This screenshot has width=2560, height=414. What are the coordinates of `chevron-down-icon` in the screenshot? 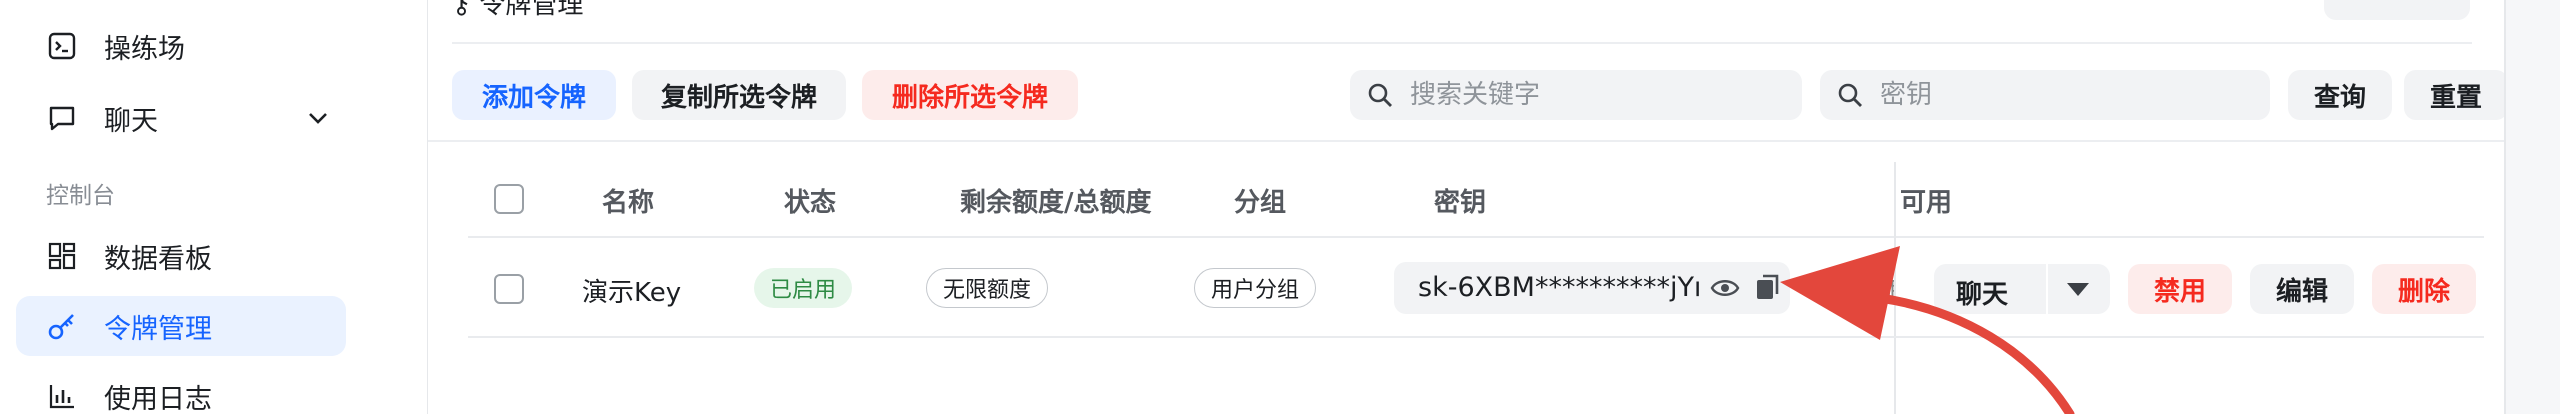 It's located at (318, 118).